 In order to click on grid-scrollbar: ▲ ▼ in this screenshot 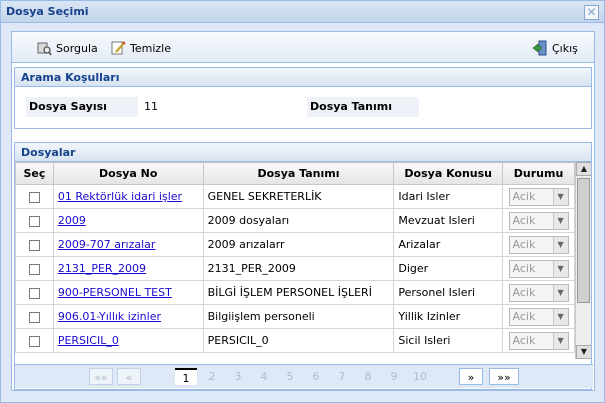, I will do `click(583, 260)`.